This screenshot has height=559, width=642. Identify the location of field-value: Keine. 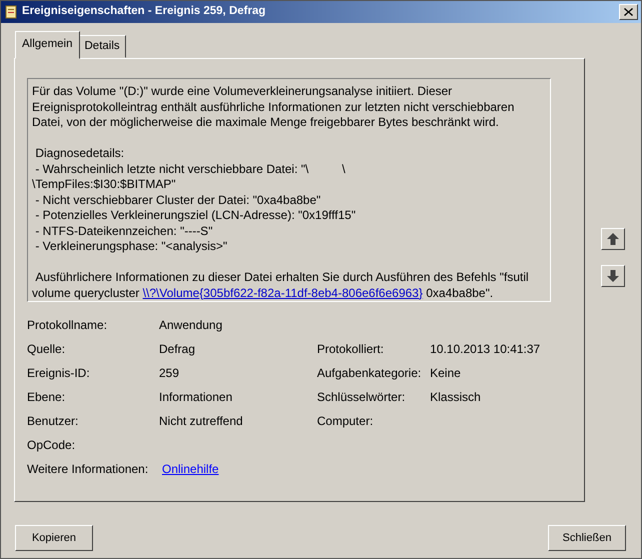
(446, 373).